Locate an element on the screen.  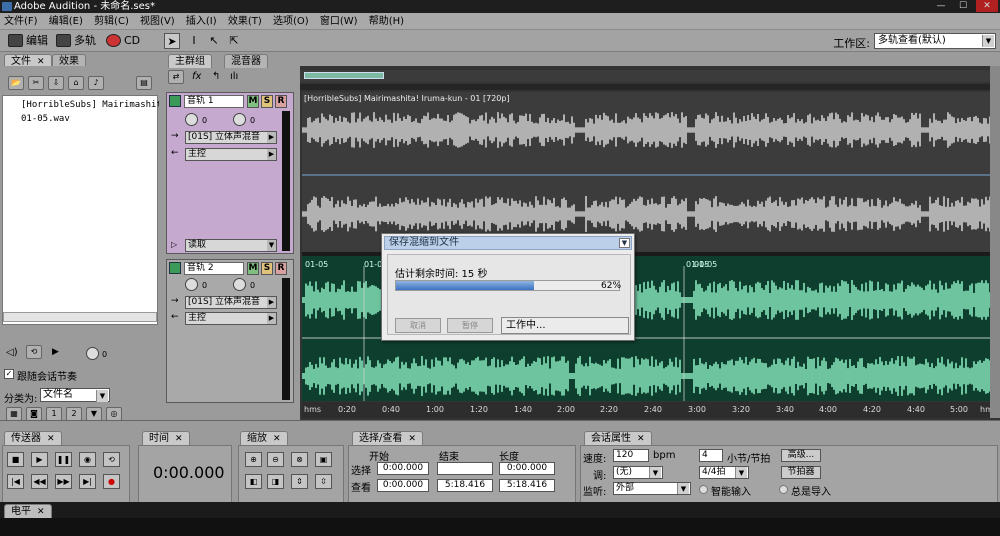
zoom-out-horizontal-icon: ⊖ is located at coordinates (275, 459).